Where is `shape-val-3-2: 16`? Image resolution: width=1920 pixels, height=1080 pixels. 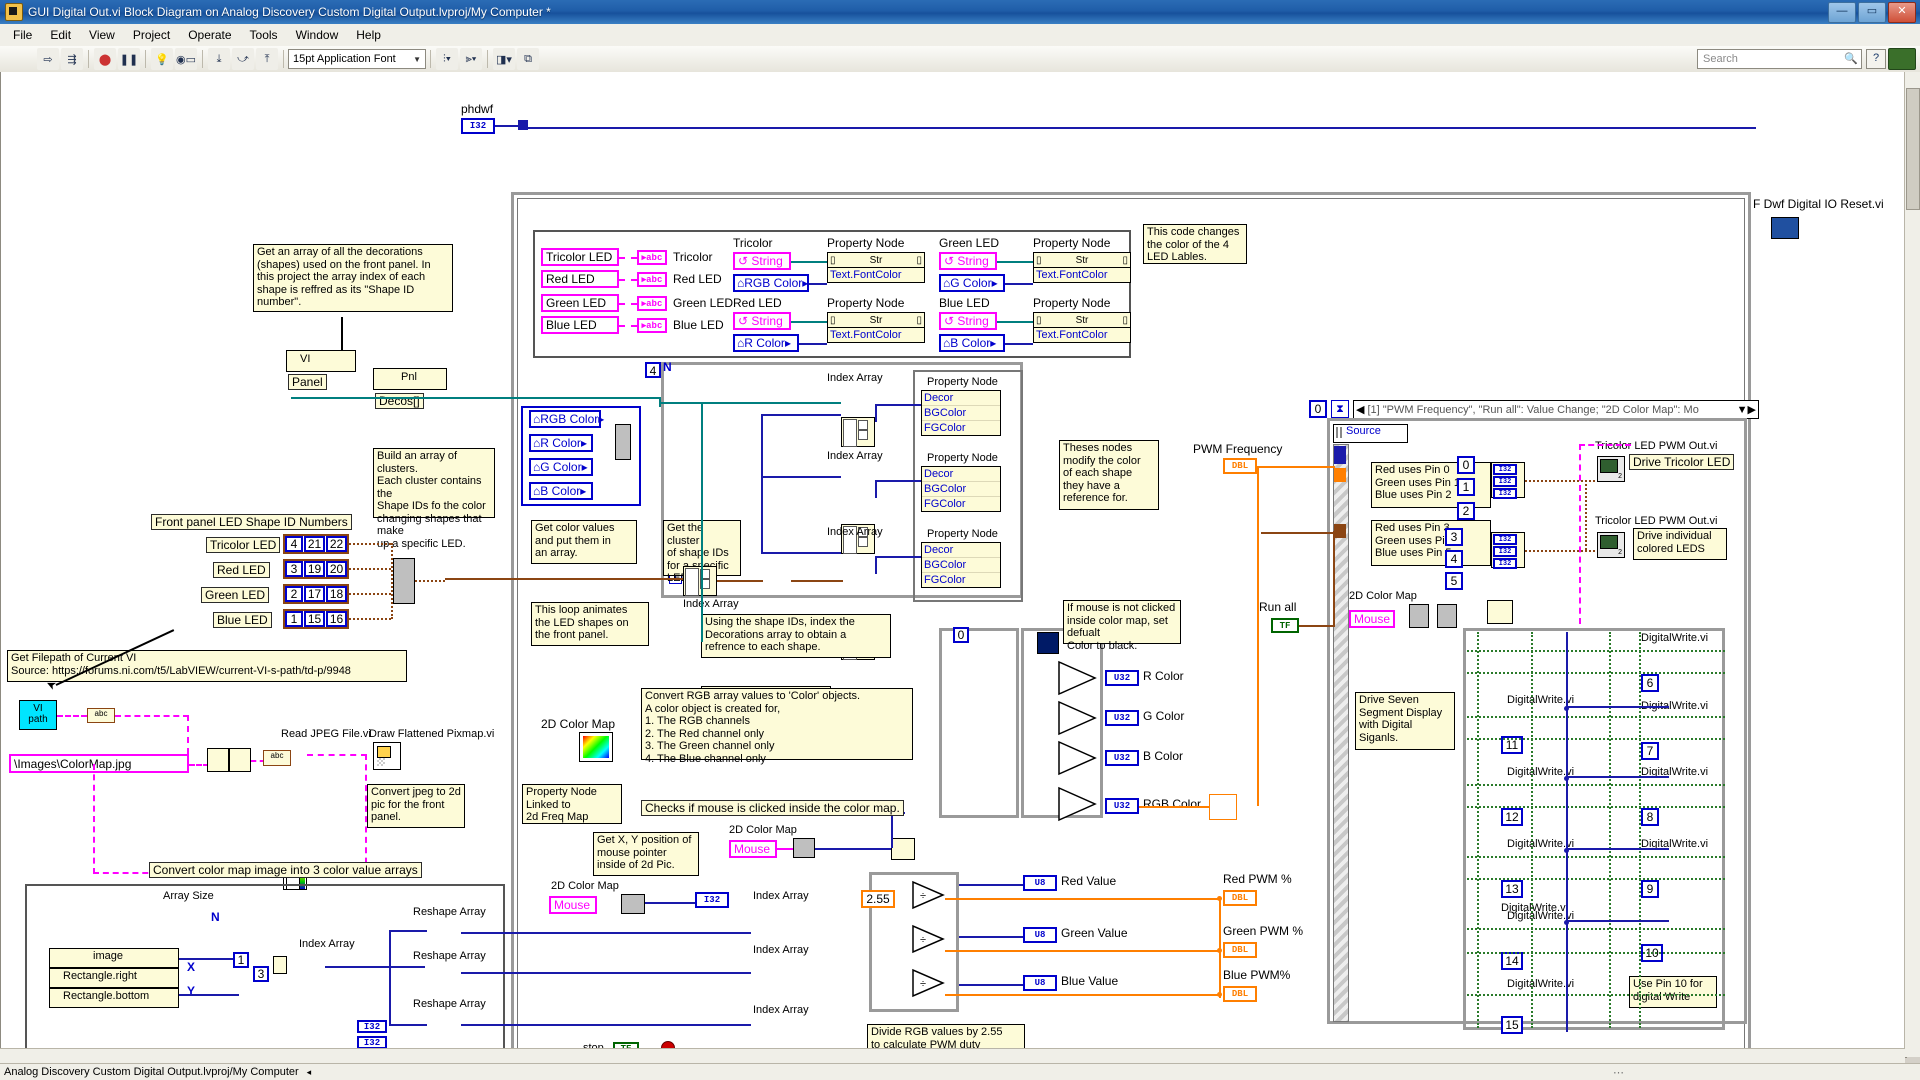
shape-val-3-2: 16 is located at coordinates (336, 619).